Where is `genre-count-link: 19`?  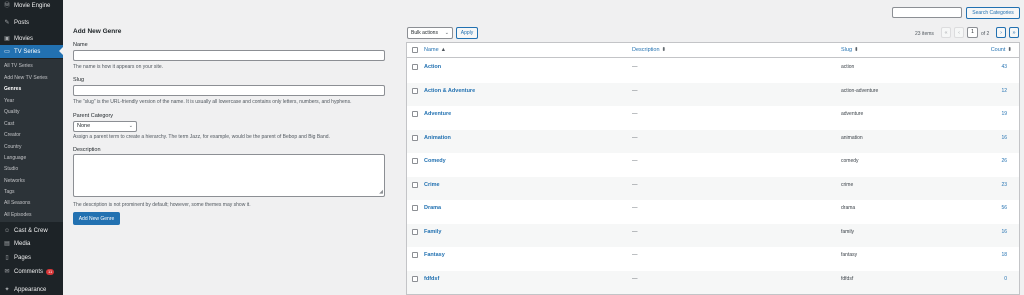 genre-count-link: 19 is located at coordinates (1004, 114).